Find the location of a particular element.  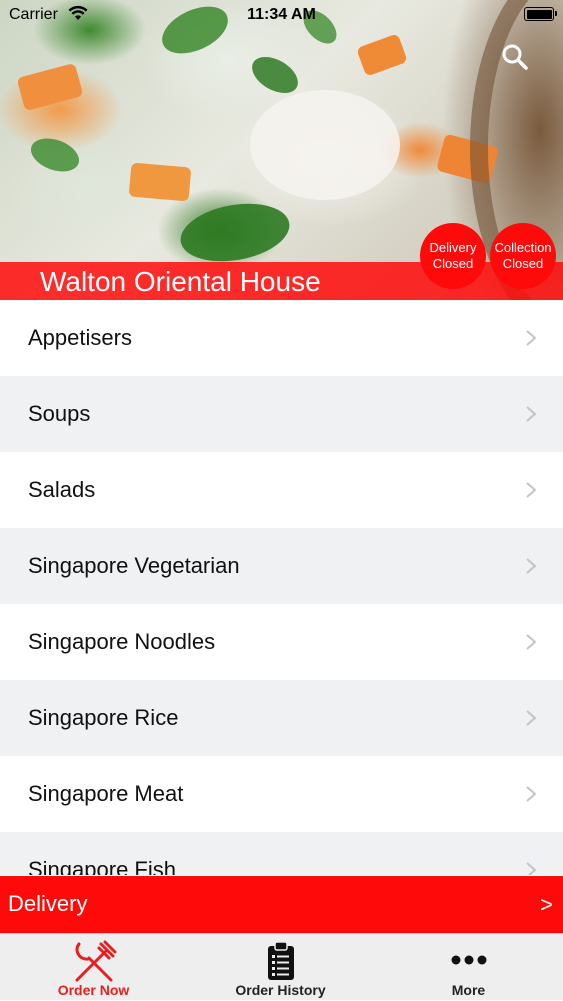

category-label: Soups is located at coordinates (59, 413).